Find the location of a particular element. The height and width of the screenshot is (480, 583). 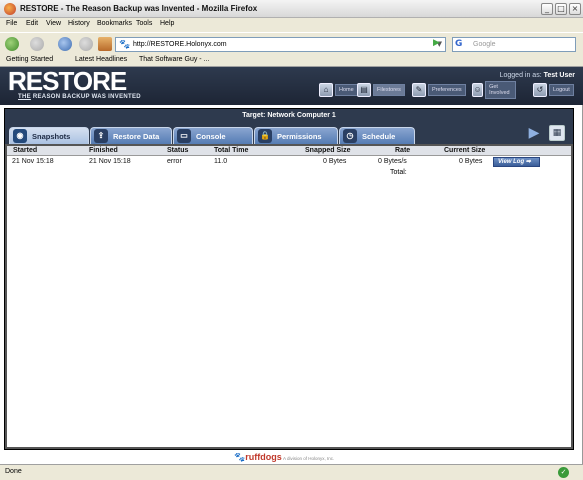

back-icon is located at coordinates (12, 44).